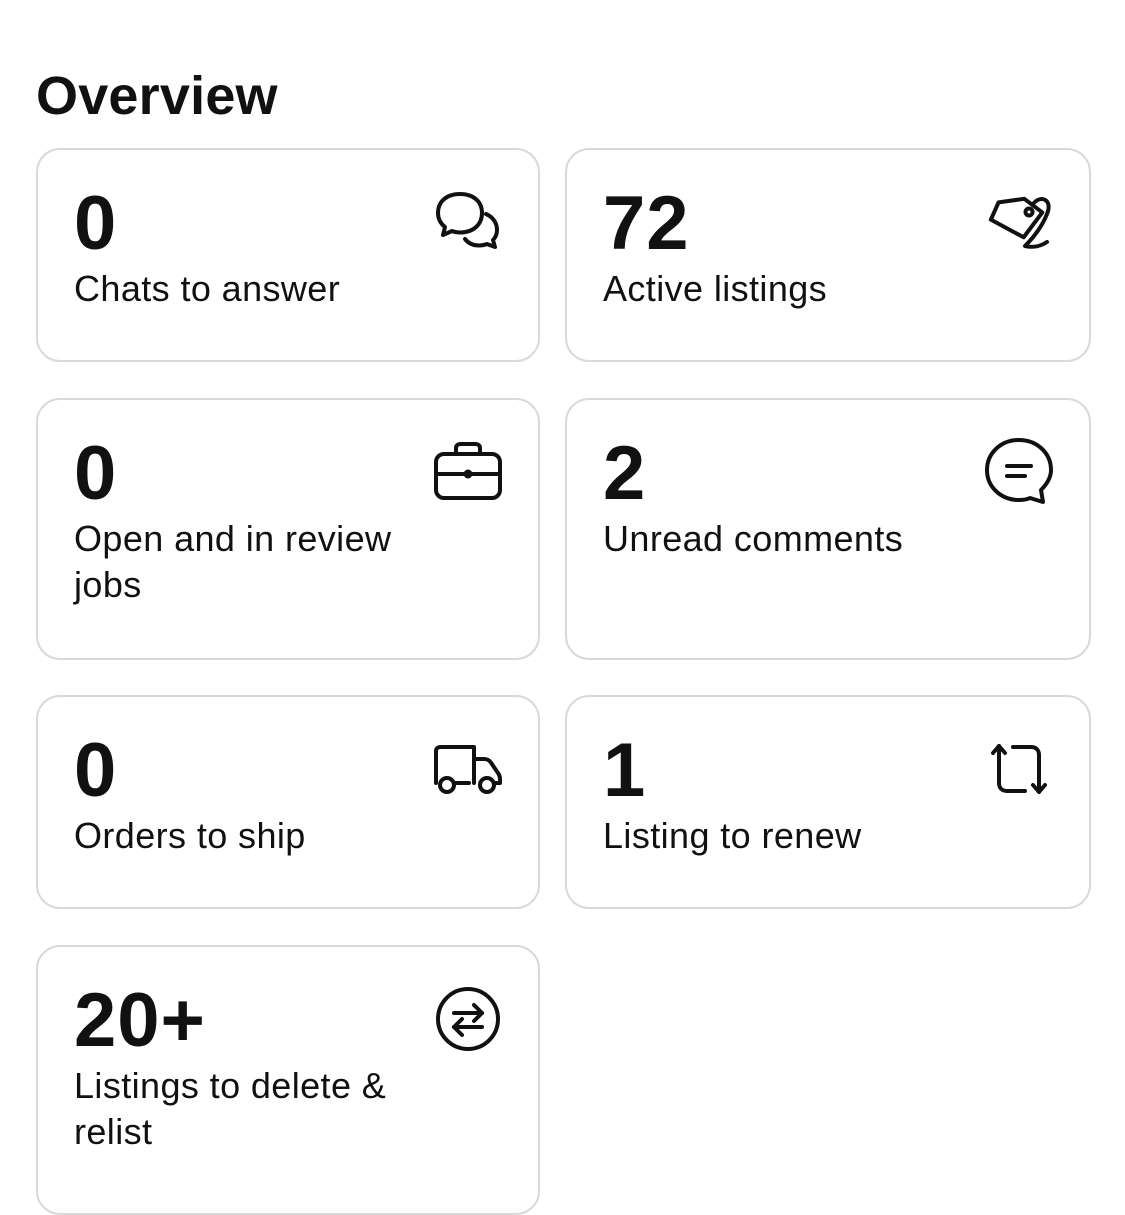 The image size is (1125, 1215). Describe the element at coordinates (207, 288) in the screenshot. I see `chats-label: Chats to answer` at that location.